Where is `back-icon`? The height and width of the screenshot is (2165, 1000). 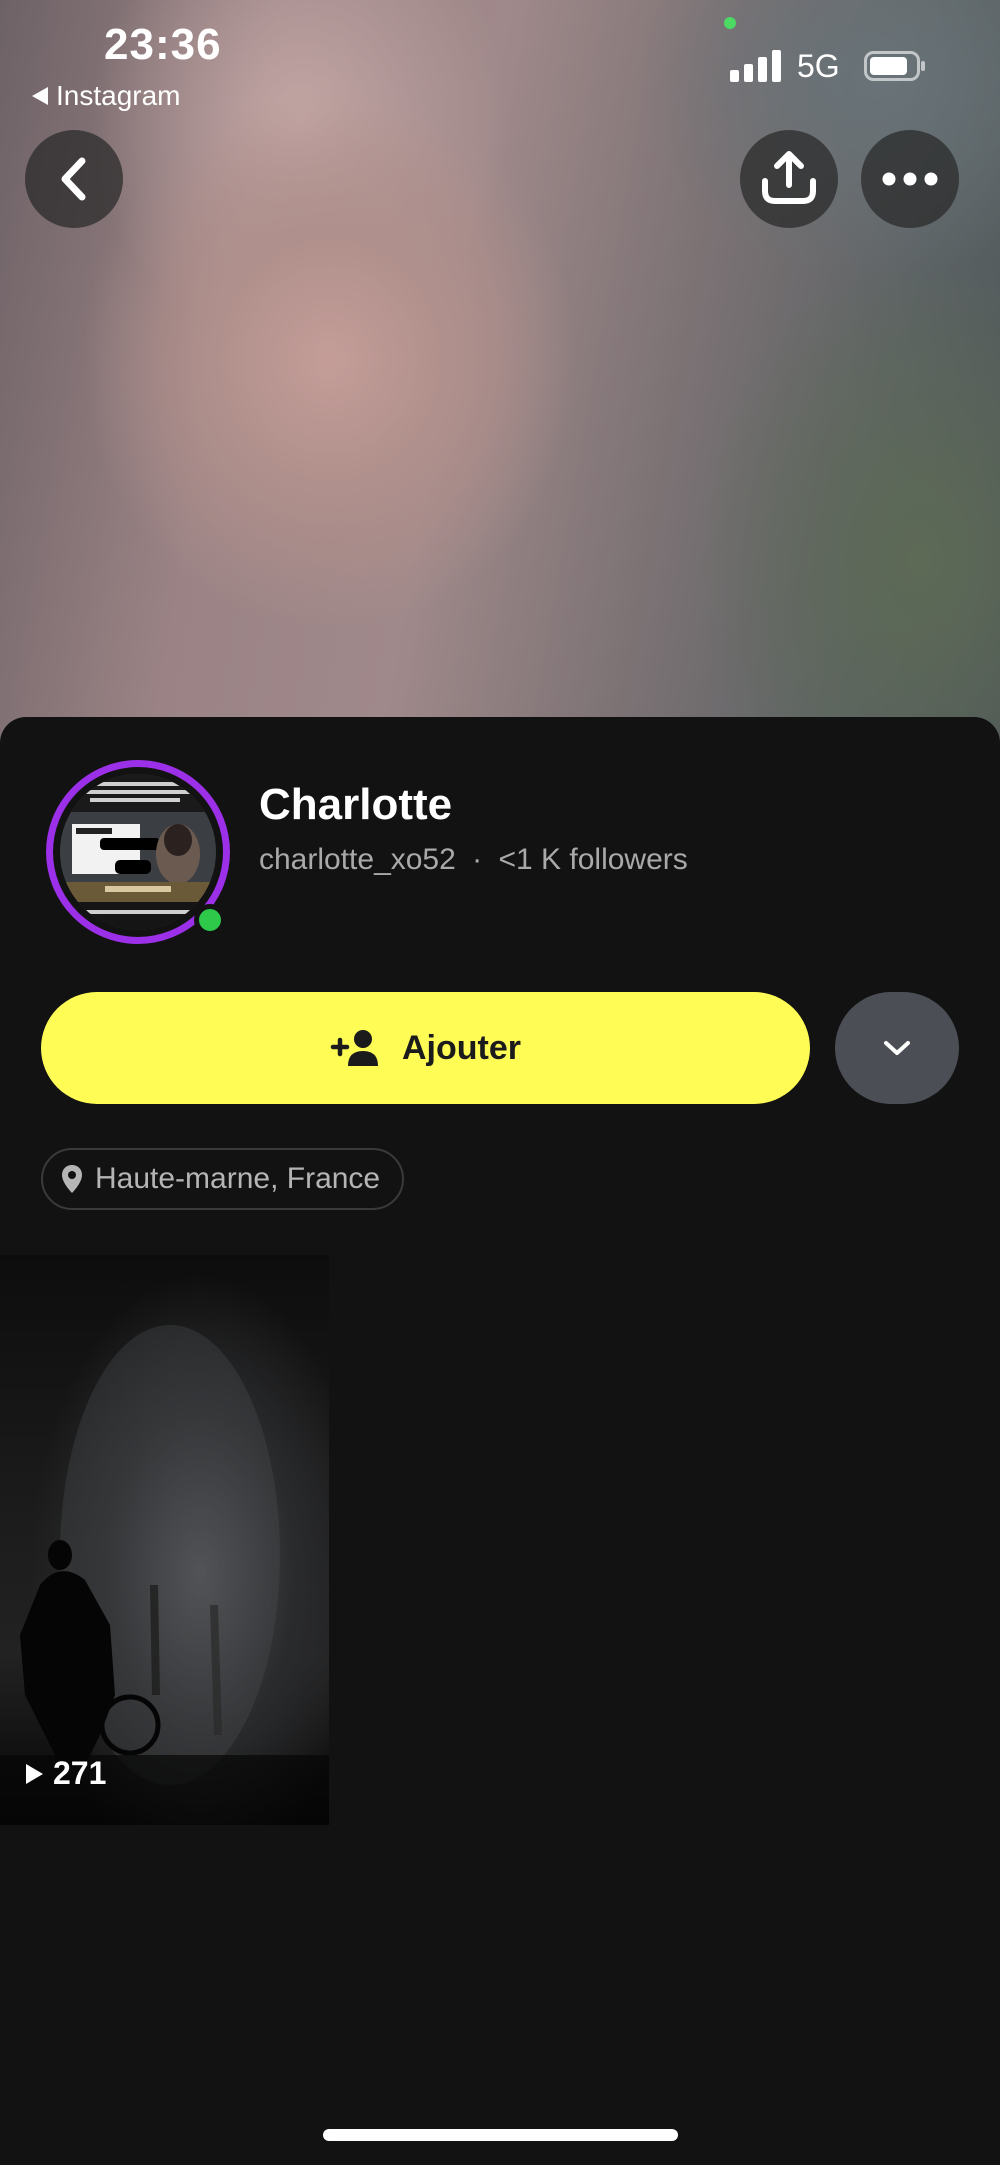
back-icon is located at coordinates (73, 179).